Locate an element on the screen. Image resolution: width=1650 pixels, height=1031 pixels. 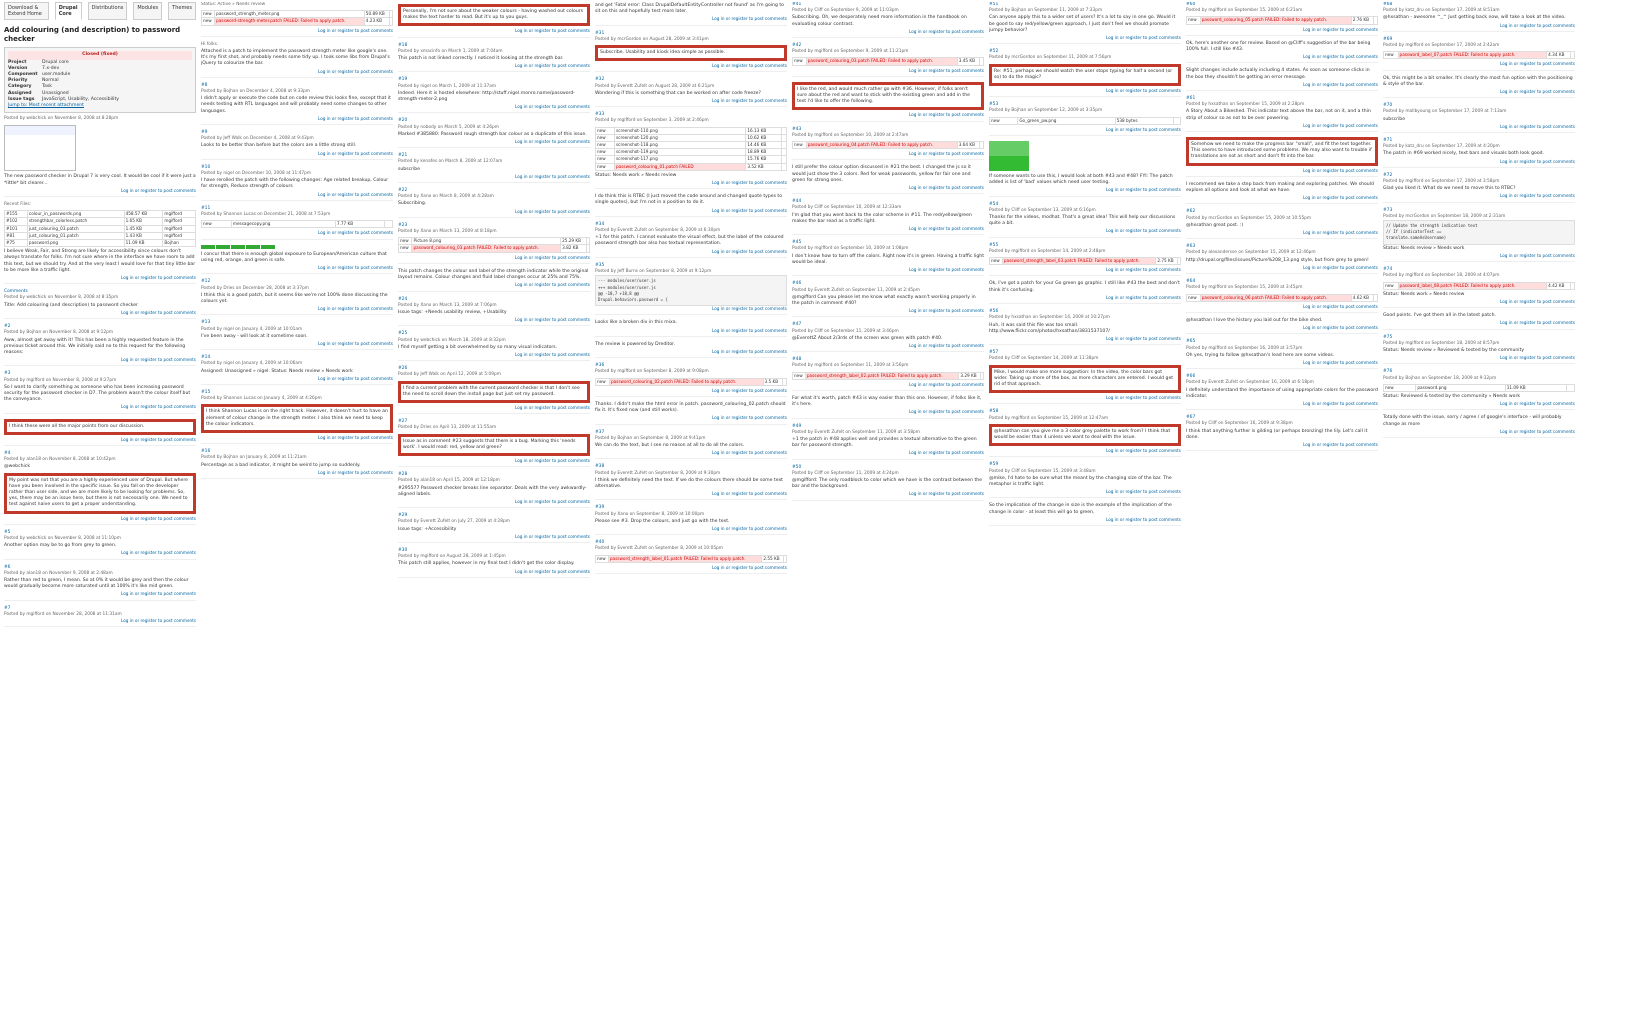
attachment-cell: screenshot-118.png is located at coordinates (680, 145).